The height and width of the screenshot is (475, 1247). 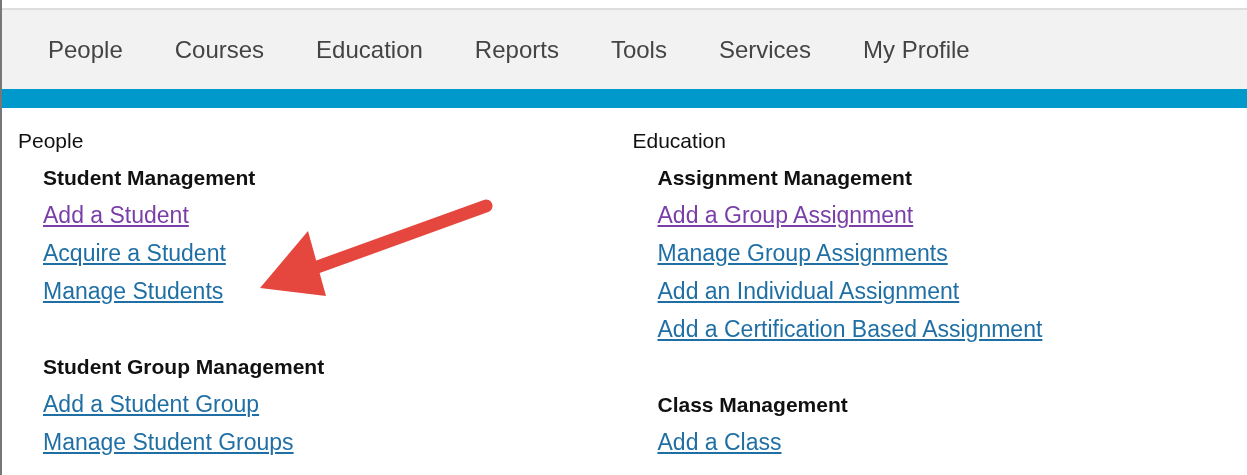 What do you see at coordinates (168, 445) in the screenshot?
I see `menu-link: Manage Student Groups` at bounding box center [168, 445].